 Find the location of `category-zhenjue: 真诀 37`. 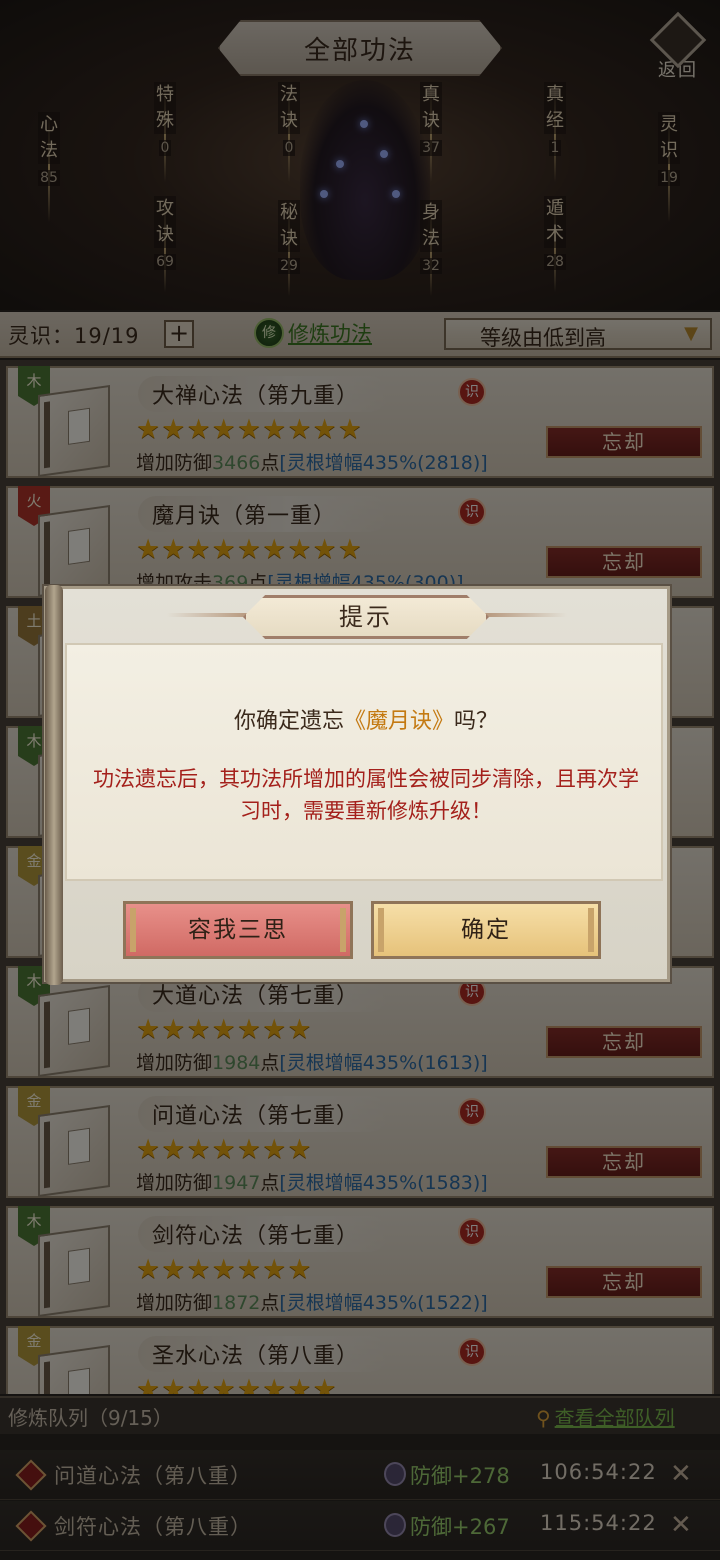

category-zhenjue: 真诀 37 is located at coordinates (431, 132).